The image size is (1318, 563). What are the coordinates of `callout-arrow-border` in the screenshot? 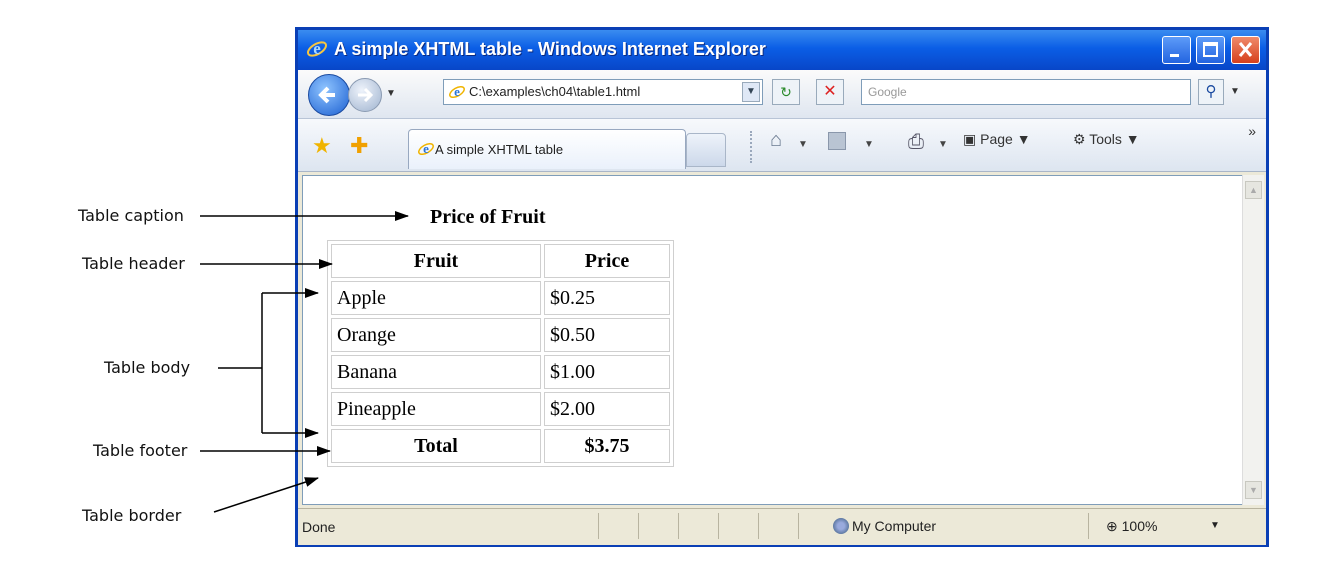 It's located at (266, 495).